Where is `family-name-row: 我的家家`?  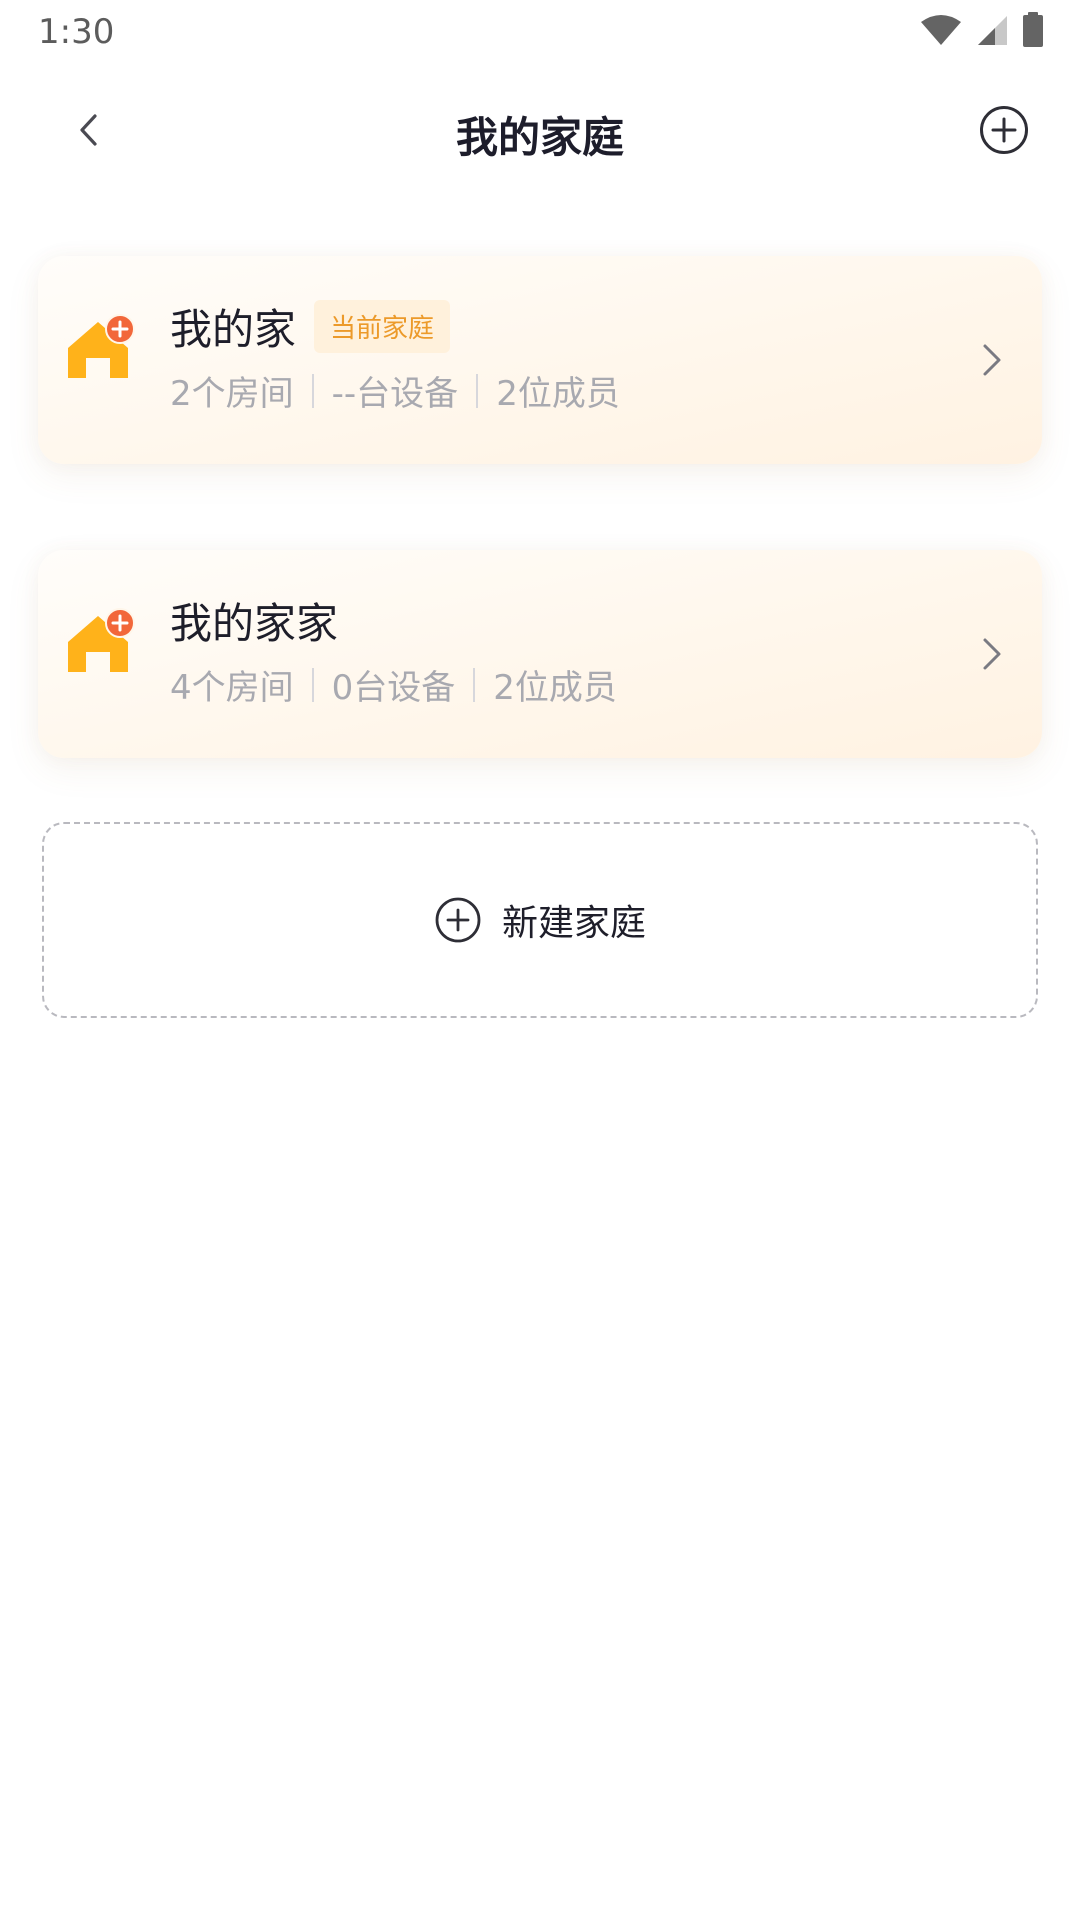 family-name-row: 我的家家 is located at coordinates (254, 620).